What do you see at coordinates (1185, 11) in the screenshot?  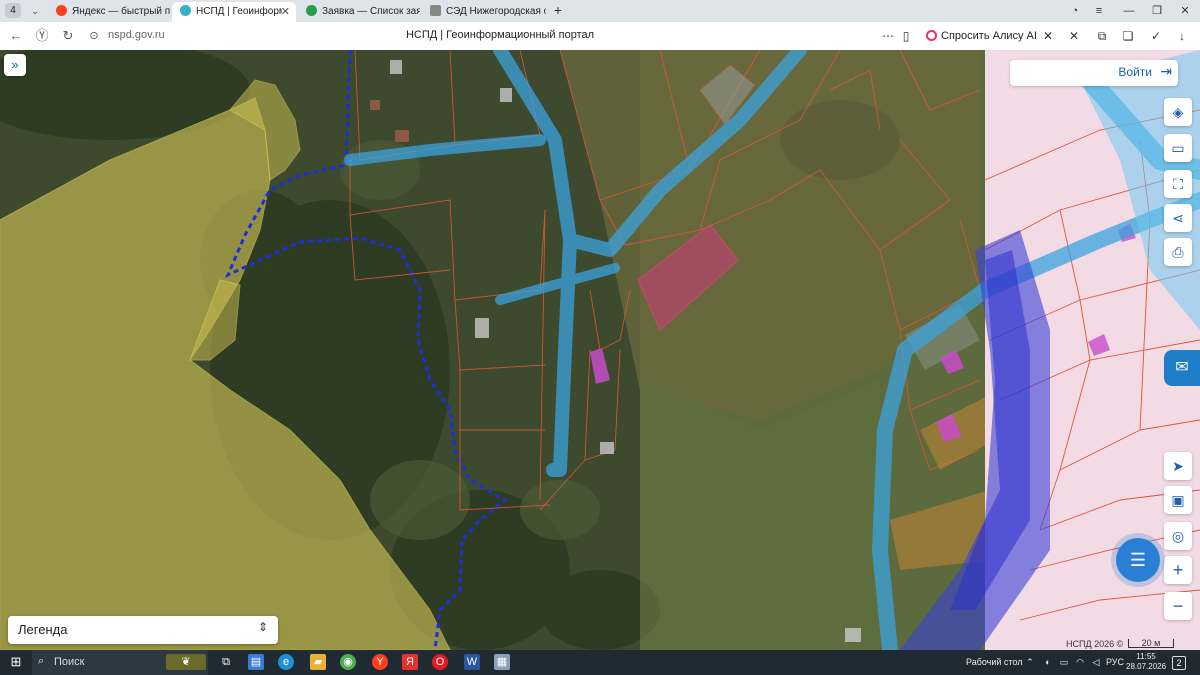 I see `close-window-icon: ✕` at bounding box center [1185, 11].